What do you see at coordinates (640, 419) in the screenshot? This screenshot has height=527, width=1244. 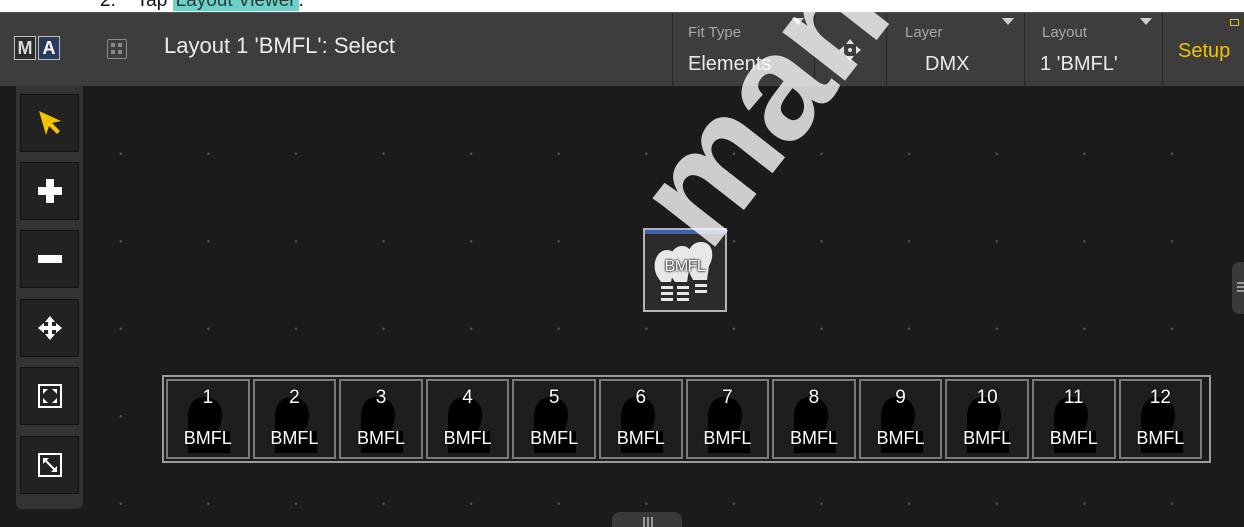 I see `fixture-cell: 6 BMFL` at bounding box center [640, 419].